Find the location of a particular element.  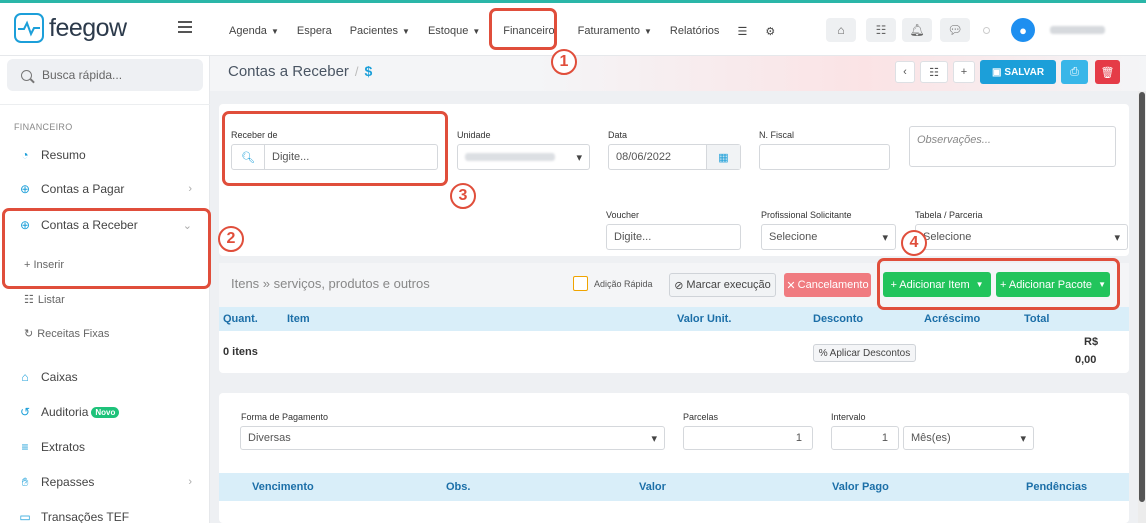

heartbeat-logo-icon is located at coordinates (29, 28).